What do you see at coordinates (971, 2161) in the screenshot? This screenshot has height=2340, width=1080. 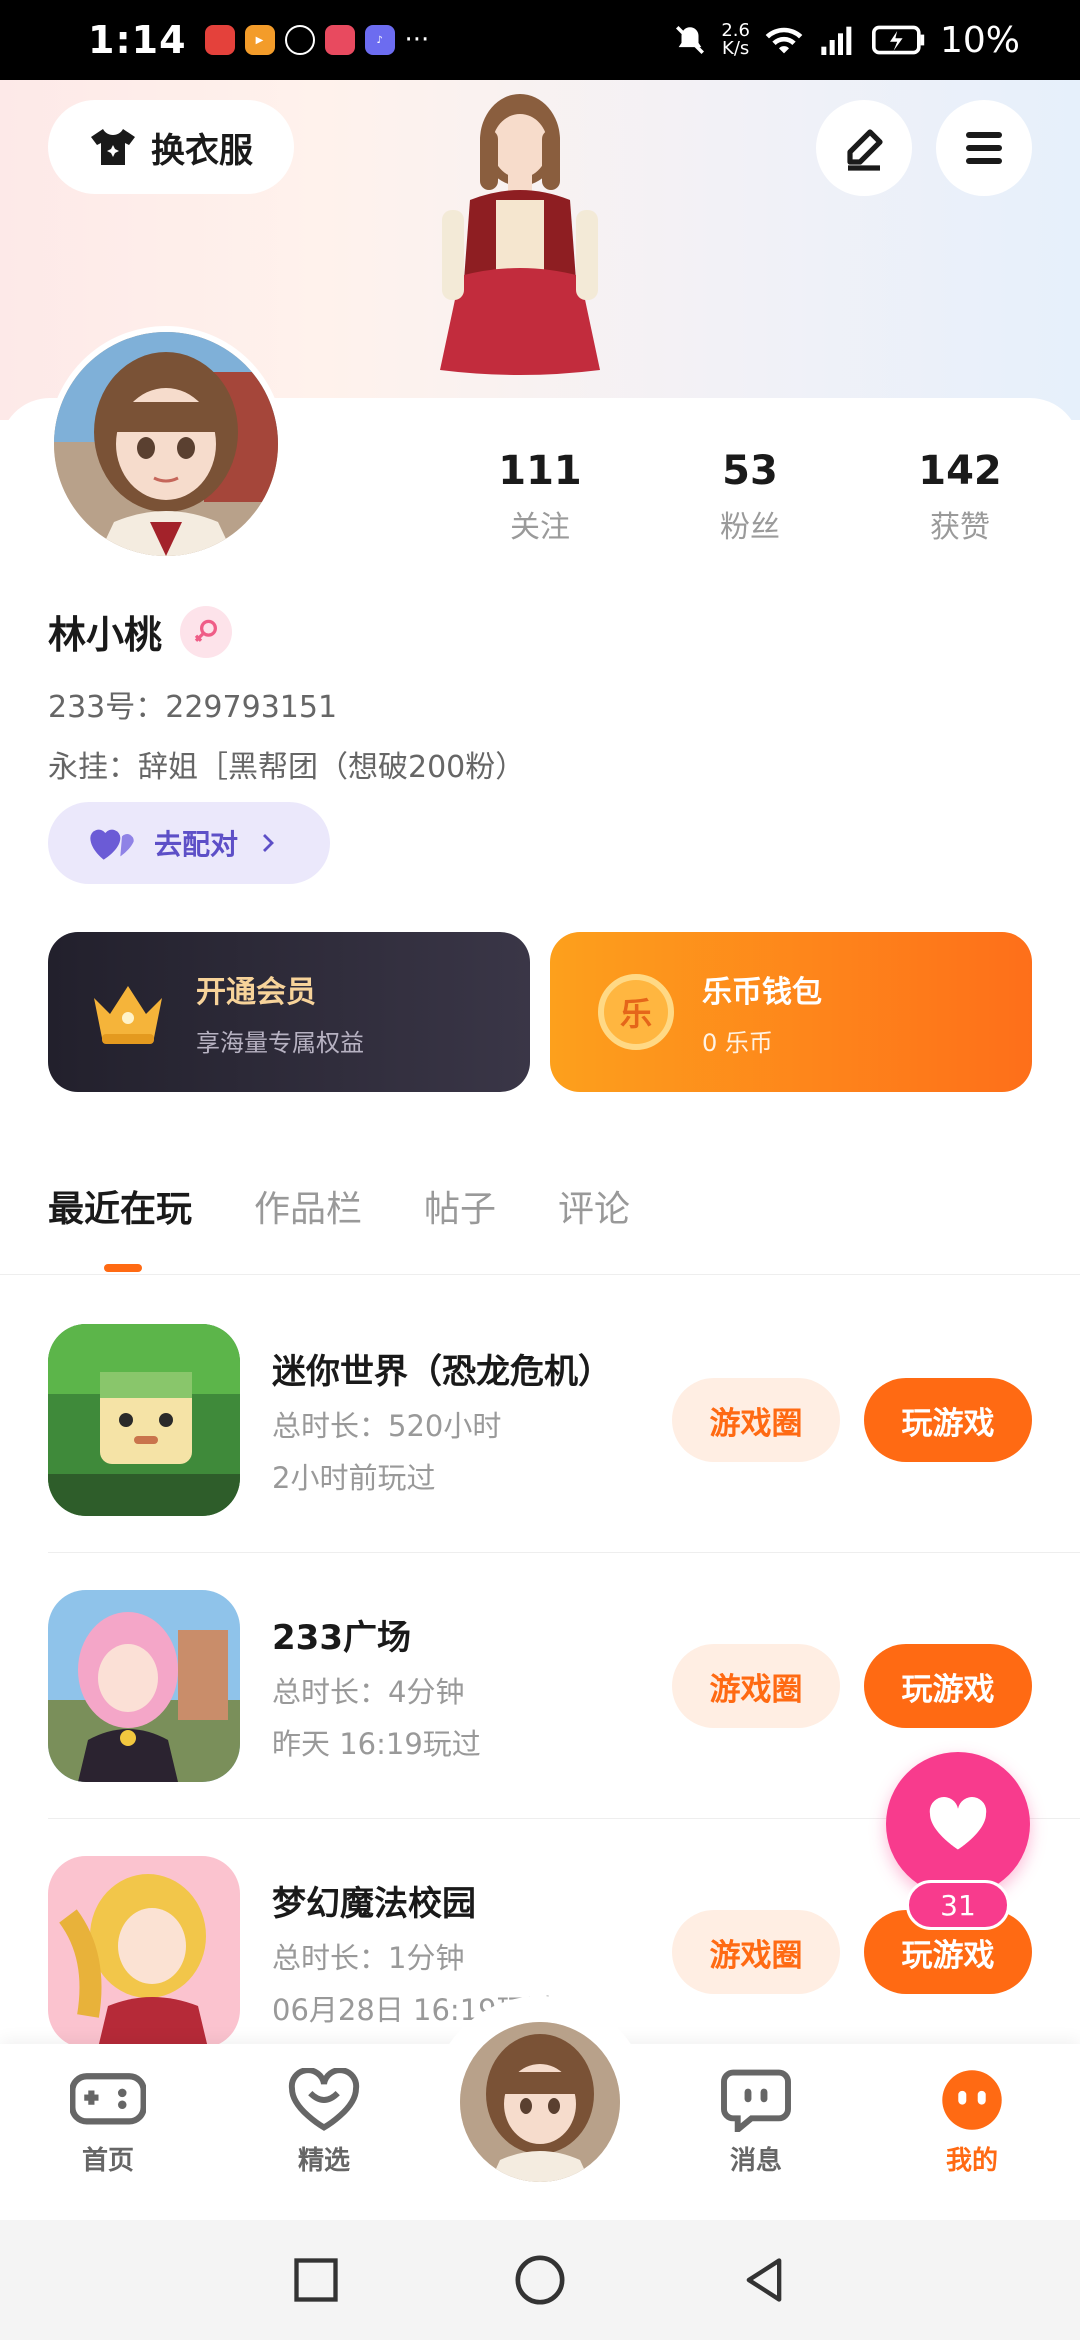 I see `nav-me-label: 我的` at bounding box center [971, 2161].